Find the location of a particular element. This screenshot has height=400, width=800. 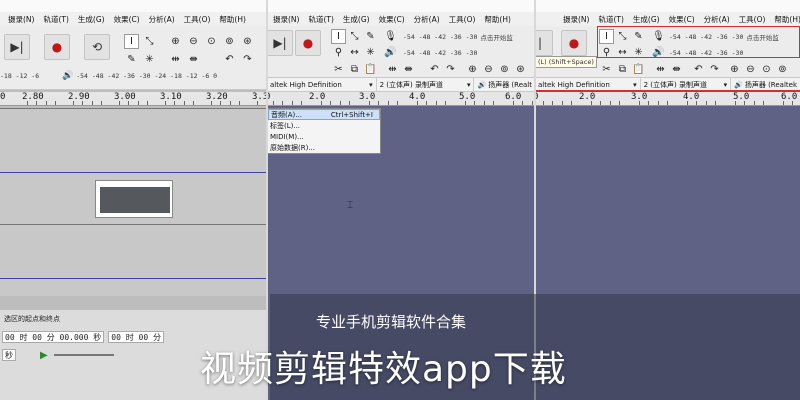

speaker-icon: 🔊 is located at coordinates (482, 84).